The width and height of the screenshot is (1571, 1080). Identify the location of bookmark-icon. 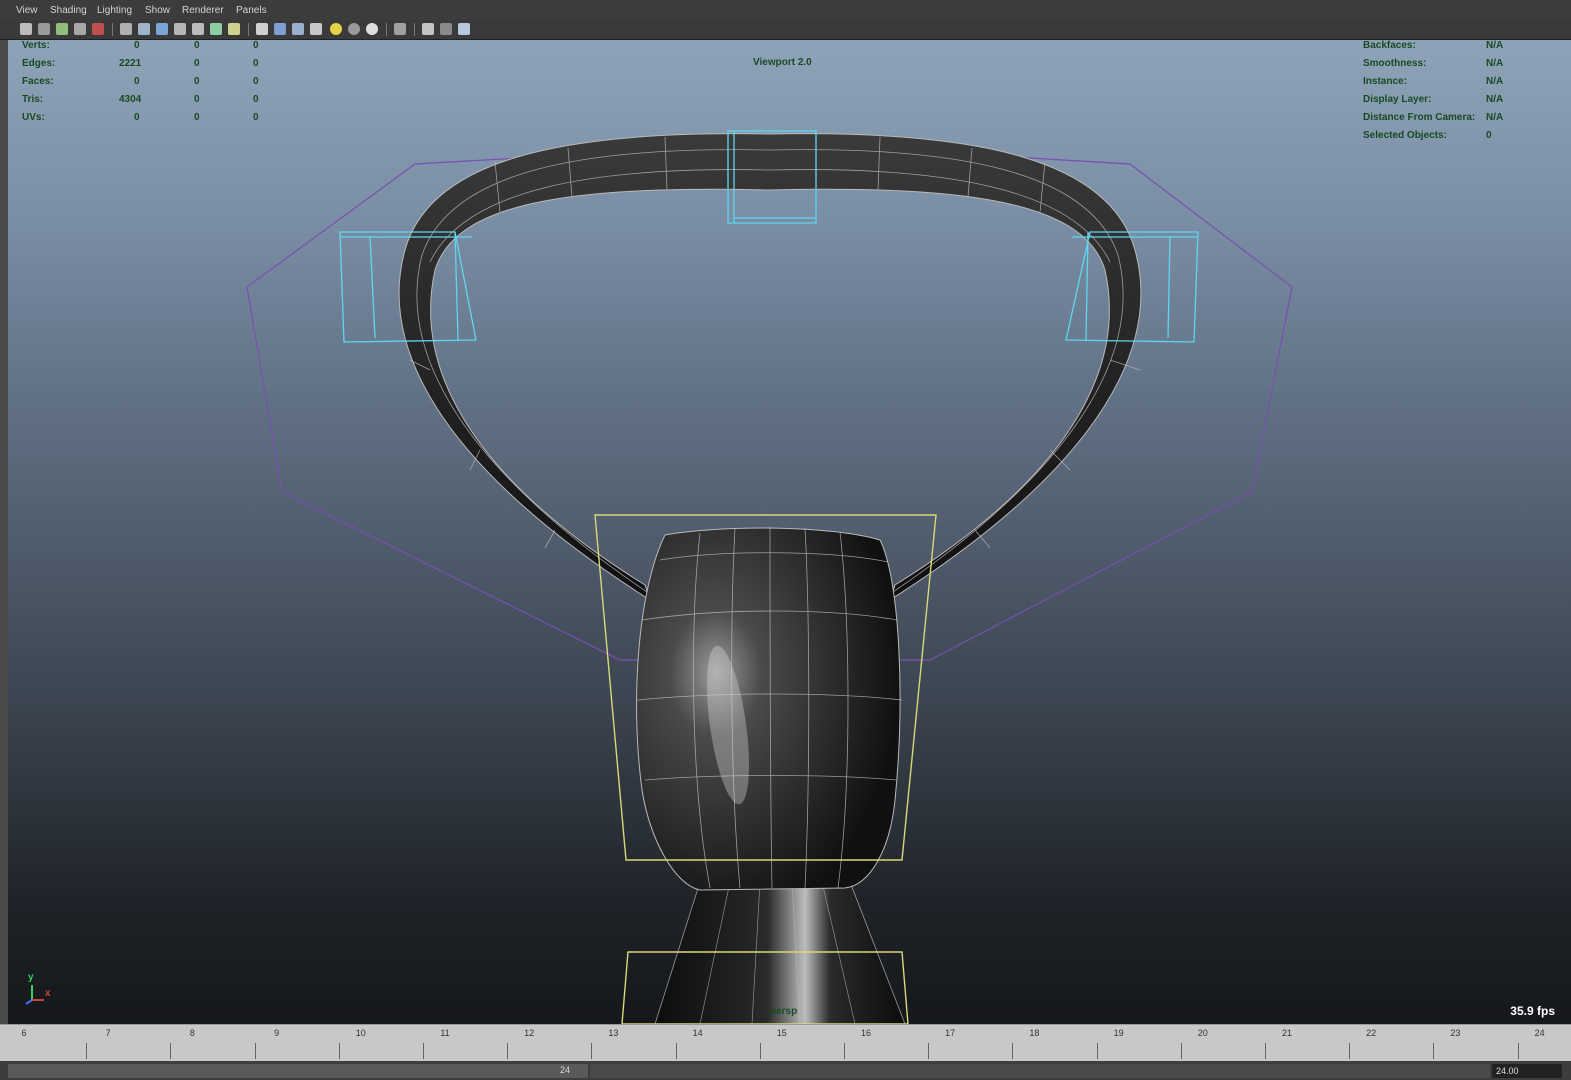
(62, 29).